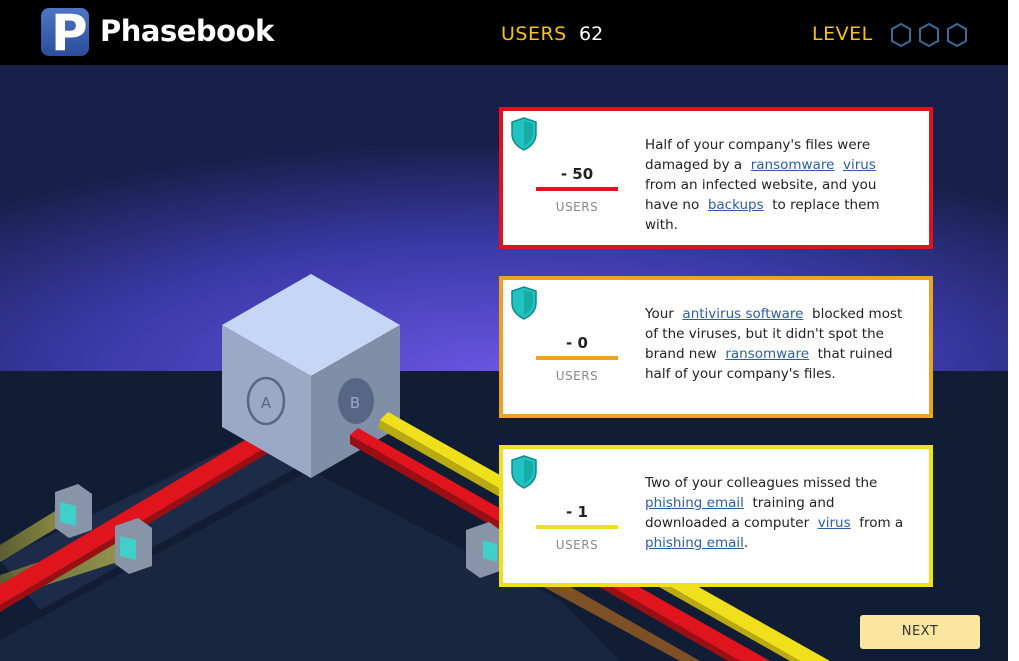 Image resolution: width=1019 pixels, height=661 pixels. Describe the element at coordinates (793, 503) in the screenshot. I see `card-text: training and` at that location.